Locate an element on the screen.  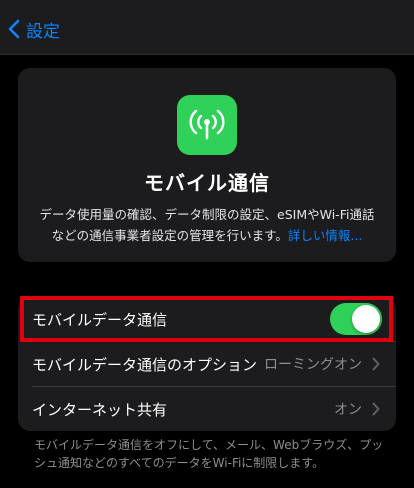
chevron-left-icon is located at coordinates (14, 29).